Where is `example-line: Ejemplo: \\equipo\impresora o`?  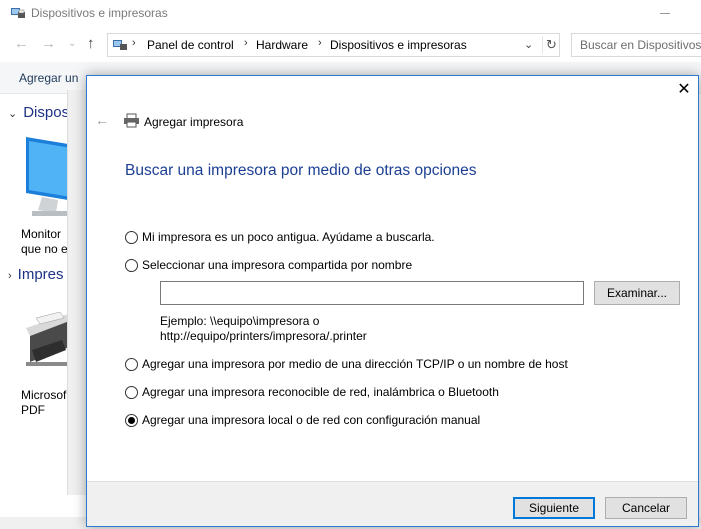
example-line: Ejemplo: \\equipo\impresora o is located at coordinates (240, 321).